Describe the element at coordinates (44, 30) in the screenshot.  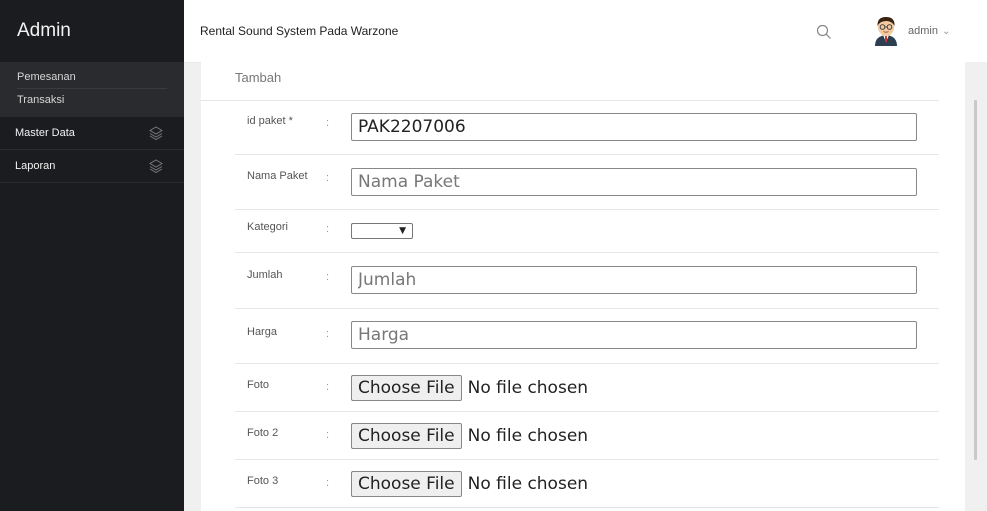
I see `sidebar-brand: Admin` at that location.